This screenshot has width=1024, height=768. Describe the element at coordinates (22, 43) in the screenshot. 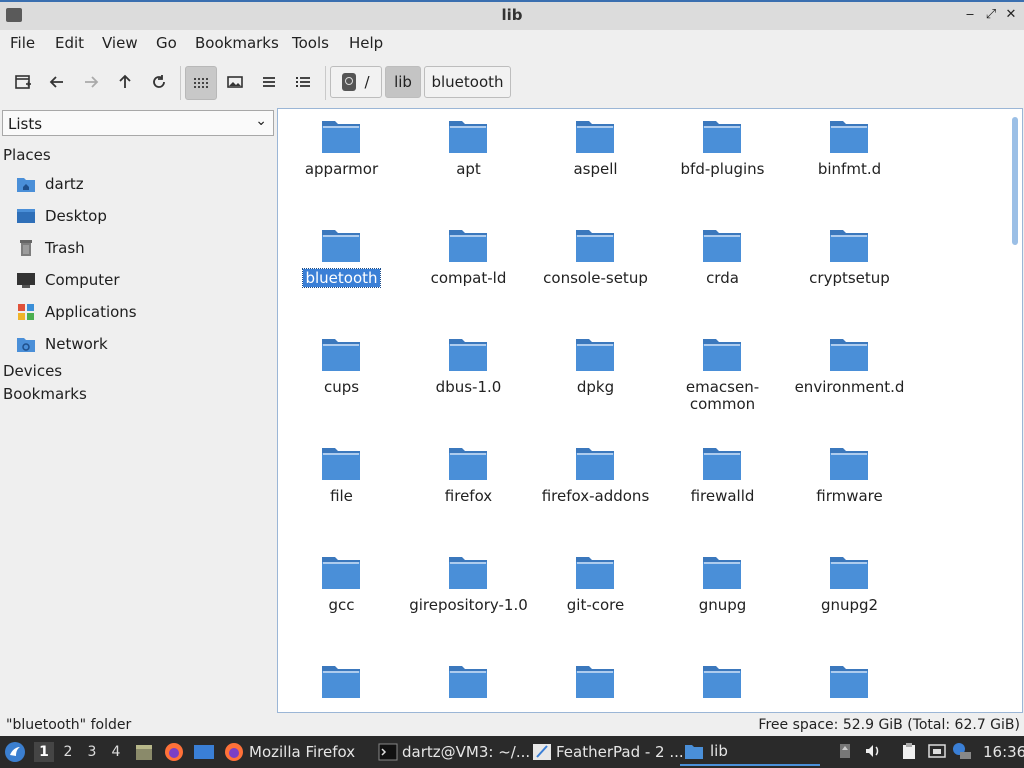

I see `menu-file: File` at that location.